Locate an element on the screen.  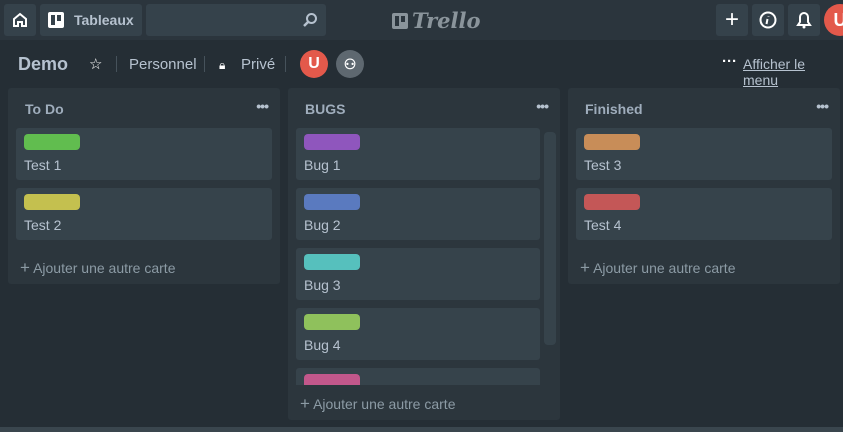
search-input is located at coordinates (236, 20).